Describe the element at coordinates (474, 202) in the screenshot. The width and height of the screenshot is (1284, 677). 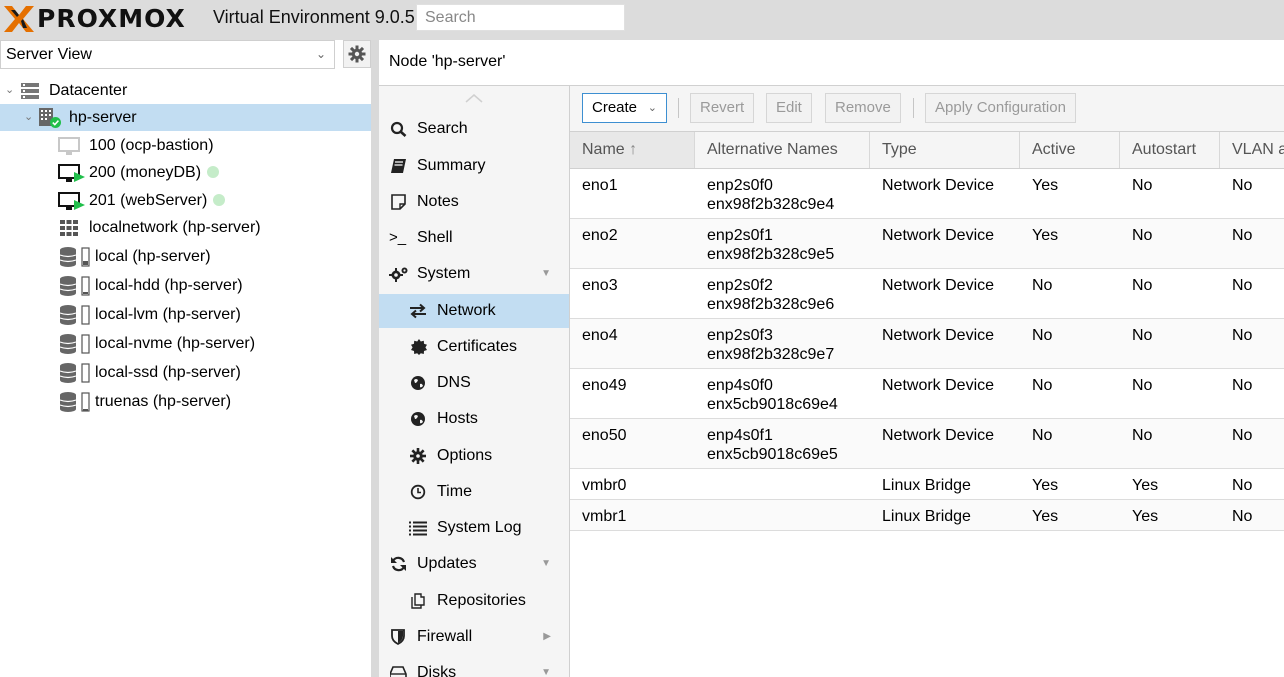
I see `nav-item-notes: Notes` at that location.